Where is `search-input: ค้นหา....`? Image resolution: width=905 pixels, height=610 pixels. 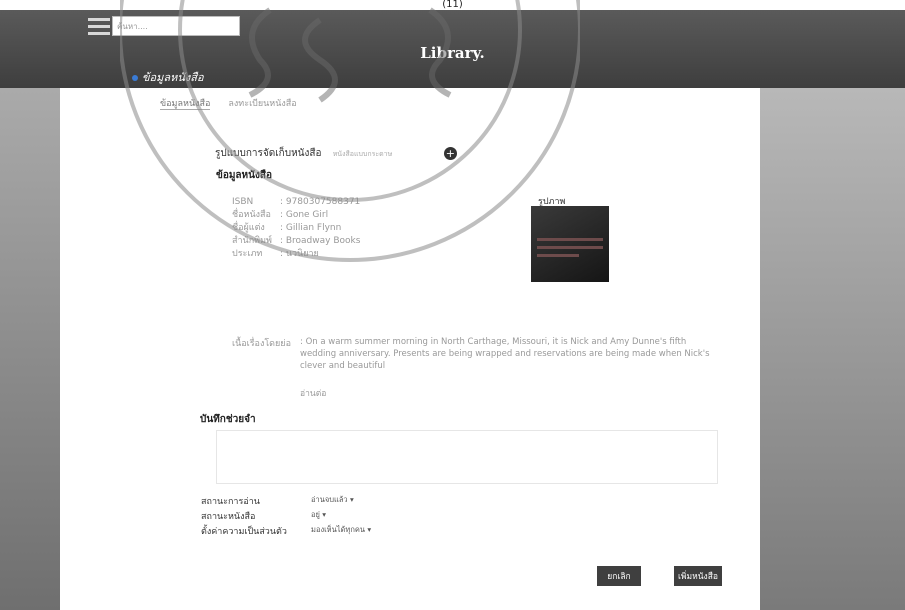
search-input: ค้นหา.... is located at coordinates (176, 26).